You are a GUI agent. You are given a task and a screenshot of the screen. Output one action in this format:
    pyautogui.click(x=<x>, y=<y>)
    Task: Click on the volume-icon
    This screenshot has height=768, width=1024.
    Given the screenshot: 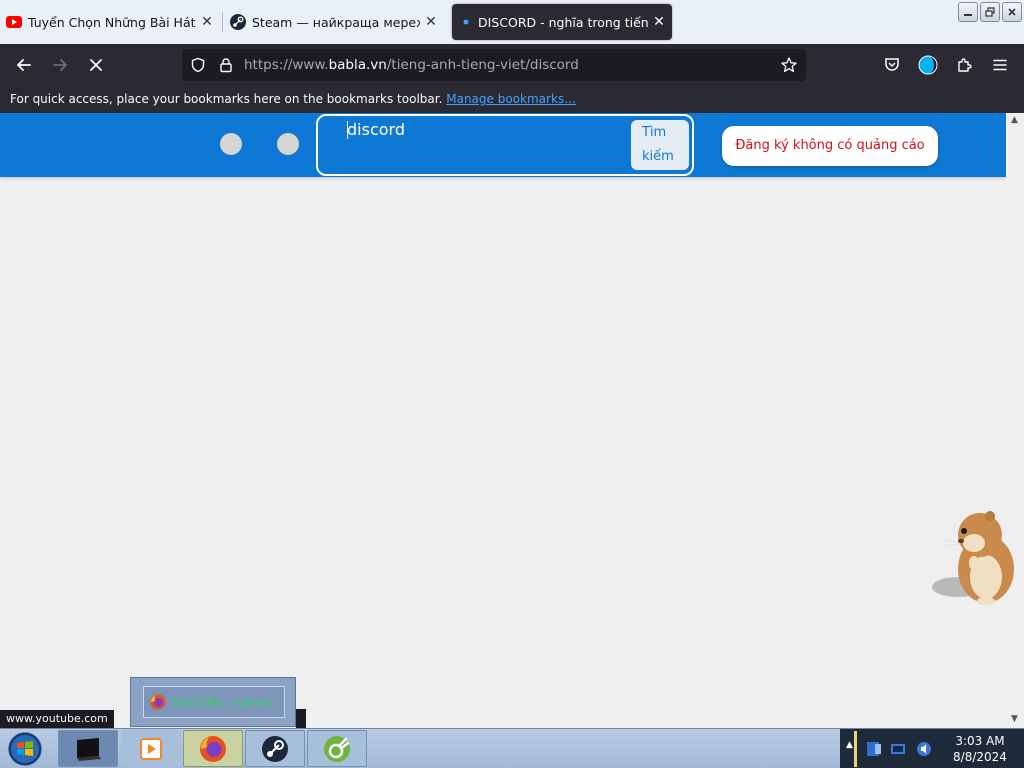 What is the action you would take?
    pyautogui.click(x=924, y=749)
    